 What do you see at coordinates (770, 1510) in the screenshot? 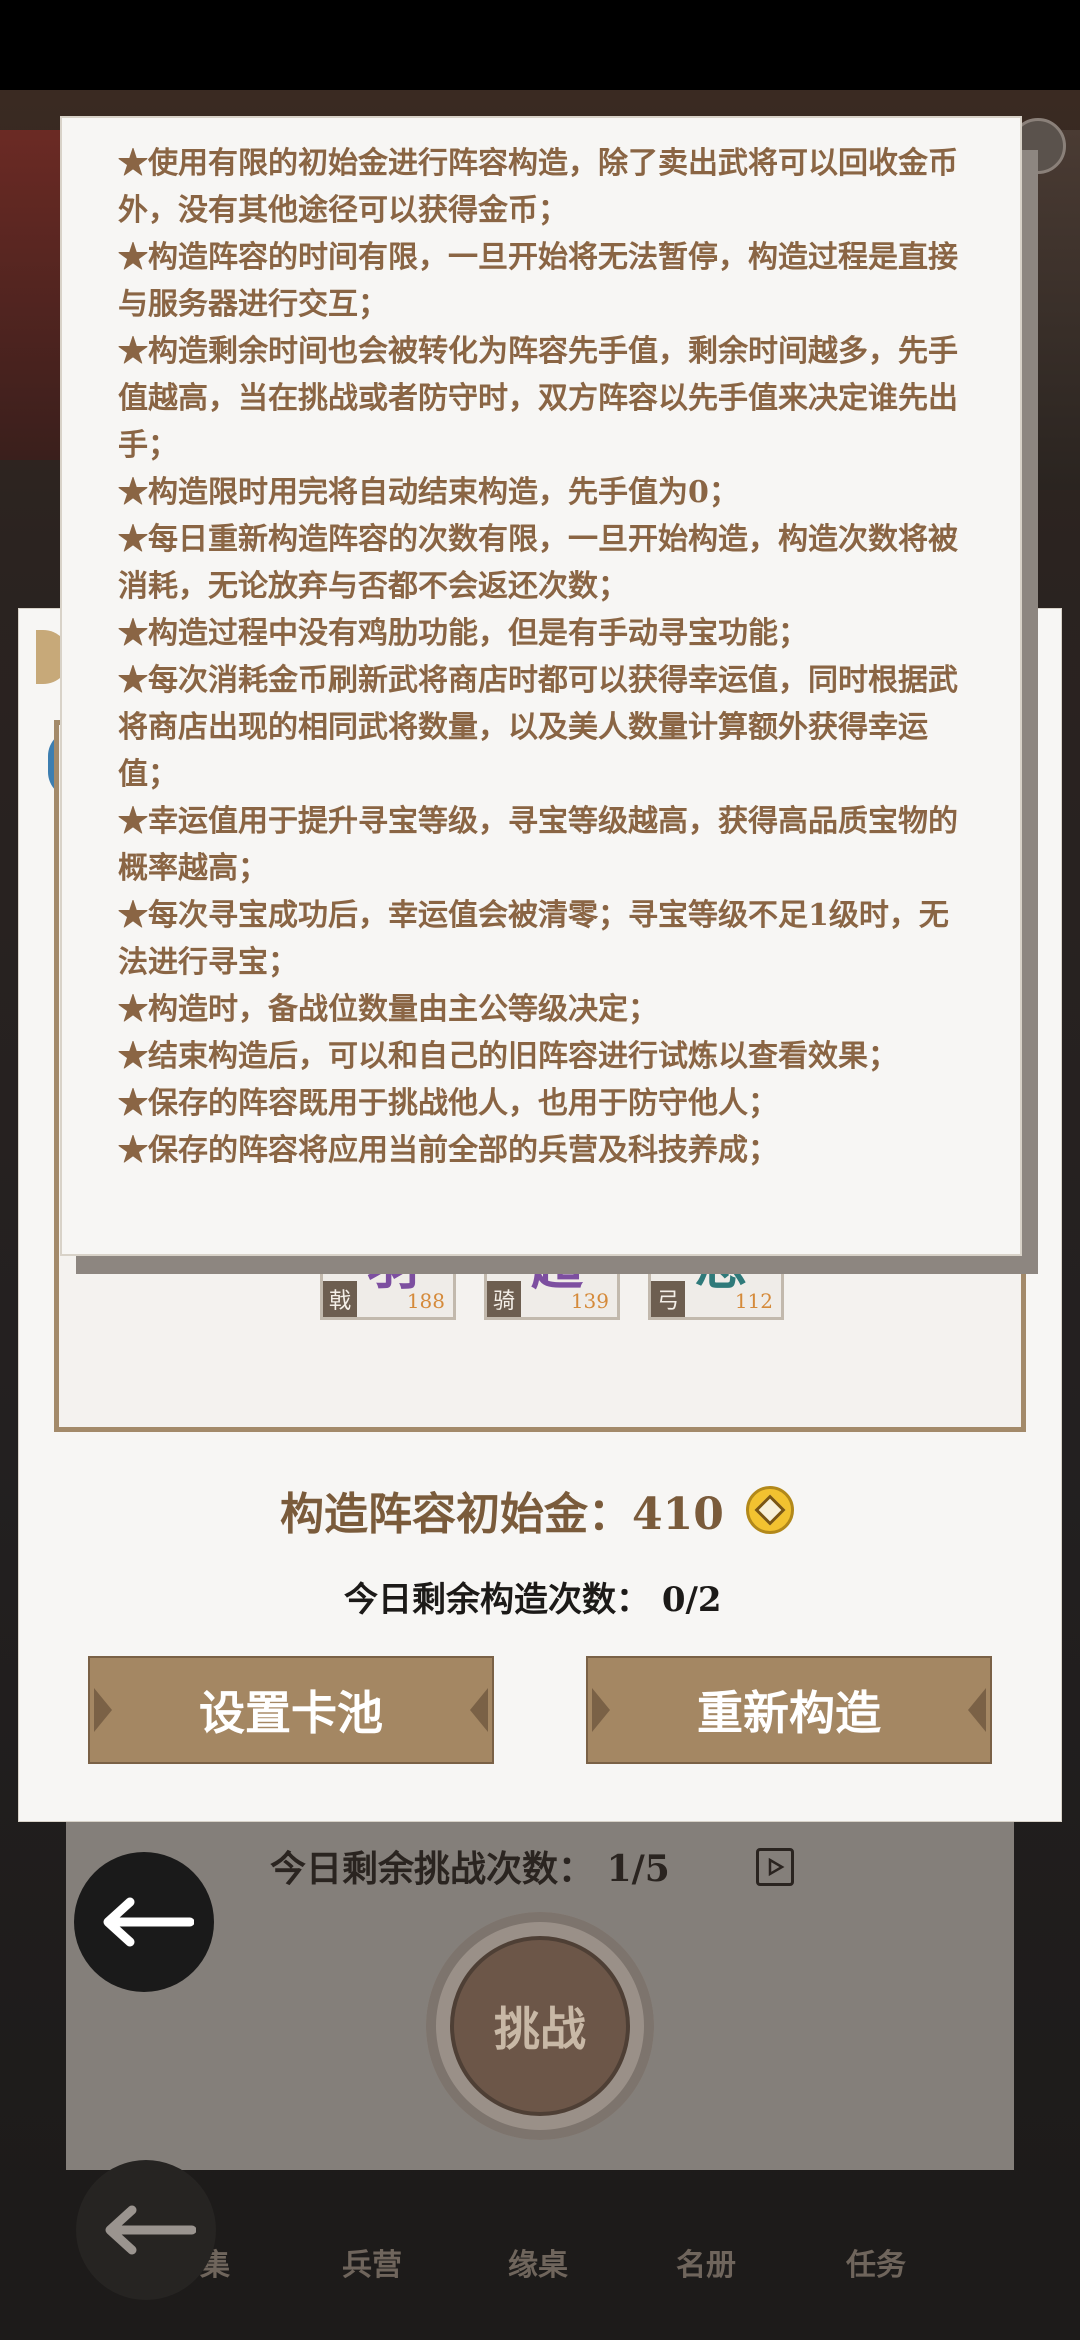
I see `coin-icon` at bounding box center [770, 1510].